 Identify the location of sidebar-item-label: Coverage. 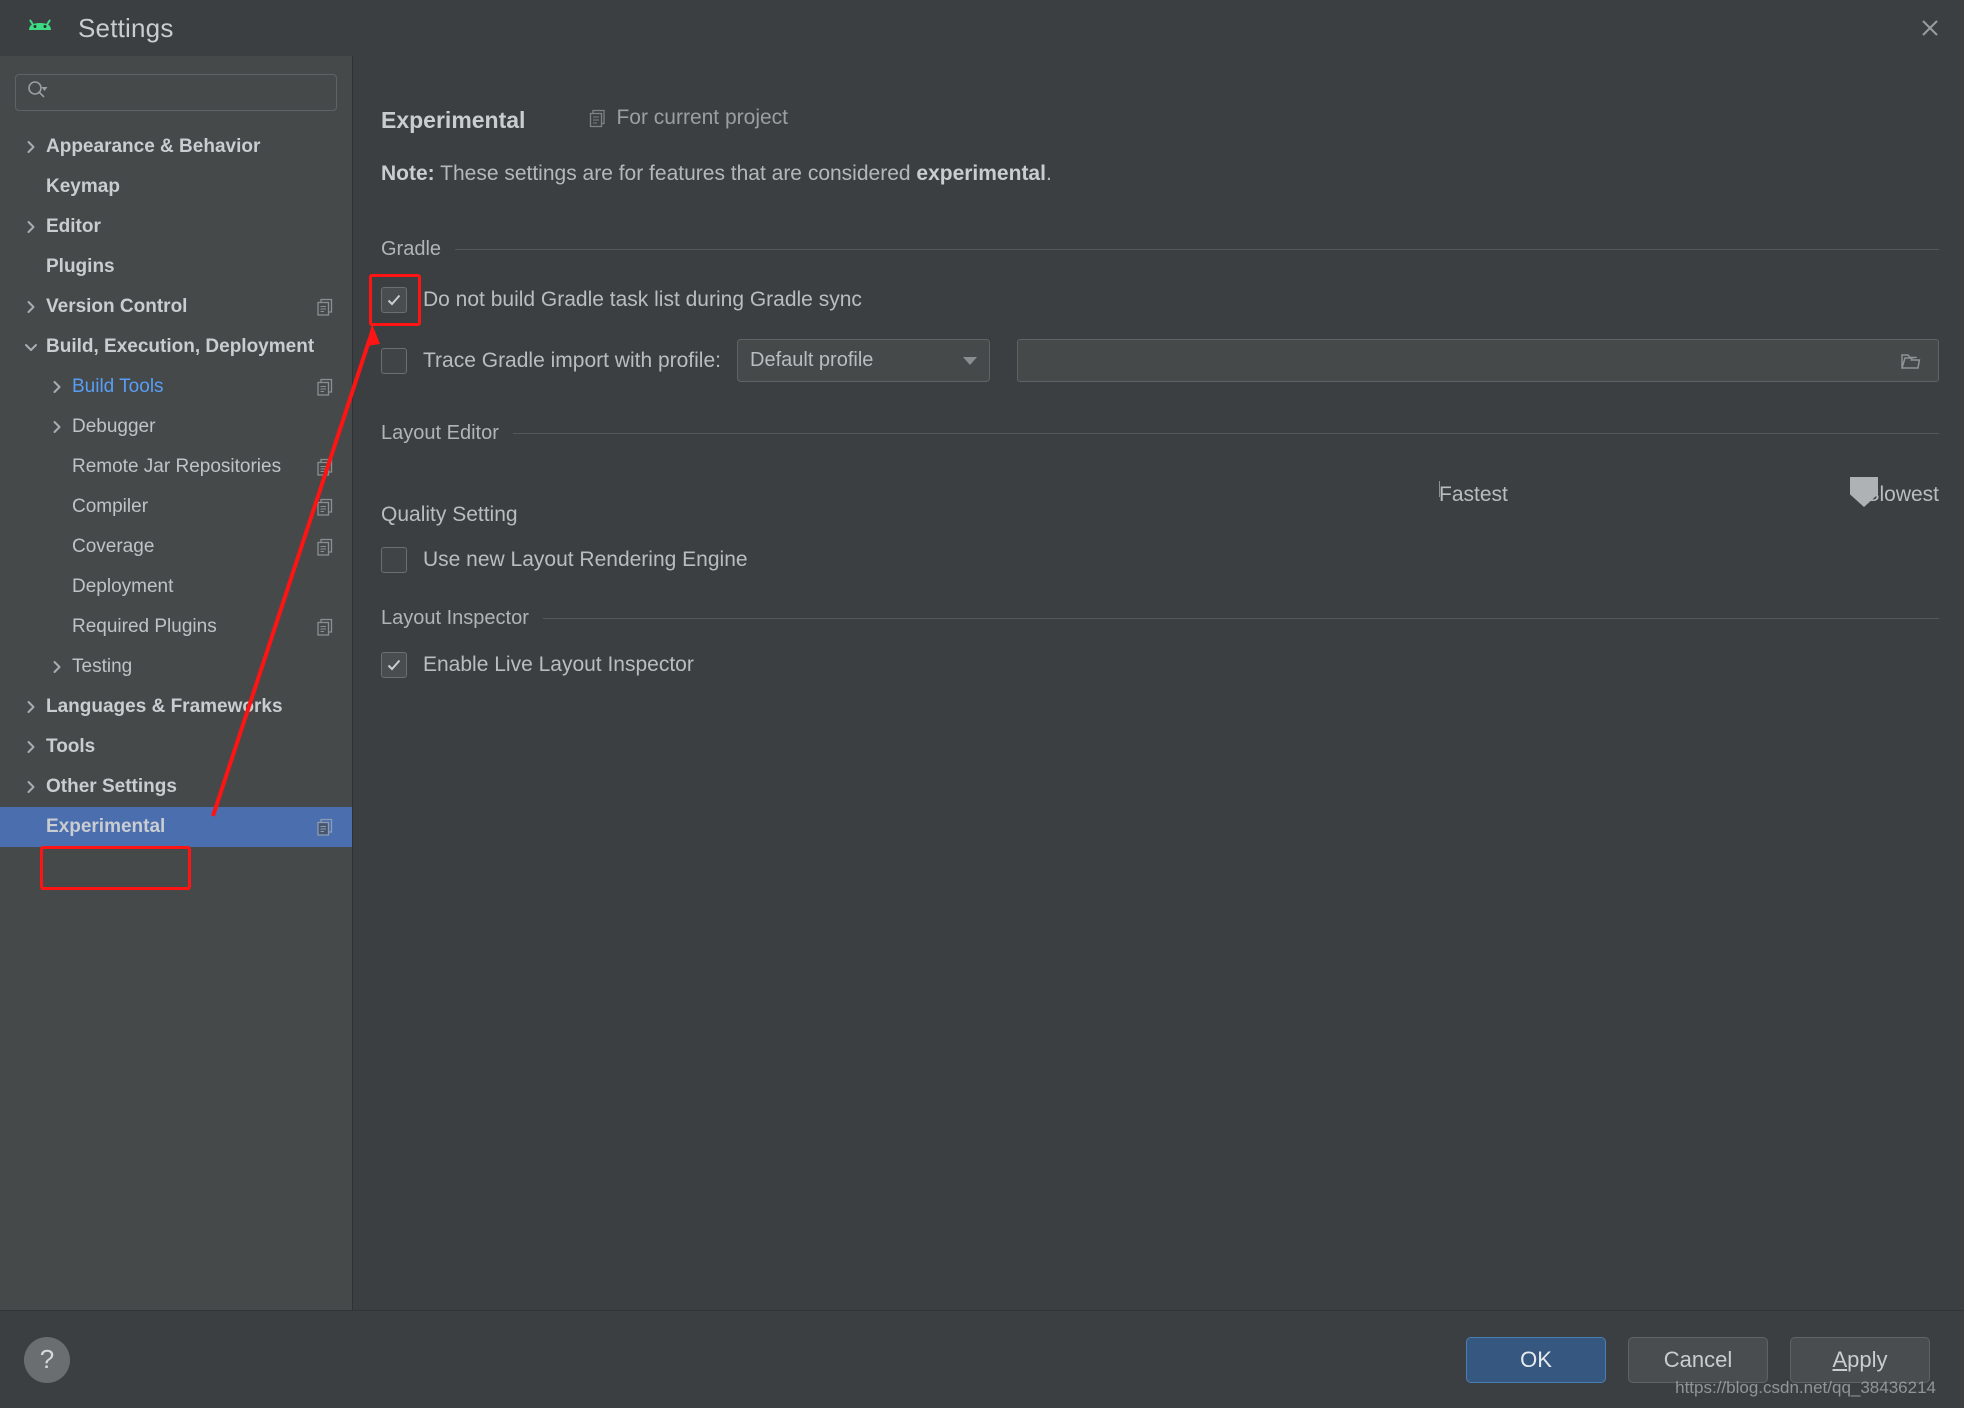
(113, 546).